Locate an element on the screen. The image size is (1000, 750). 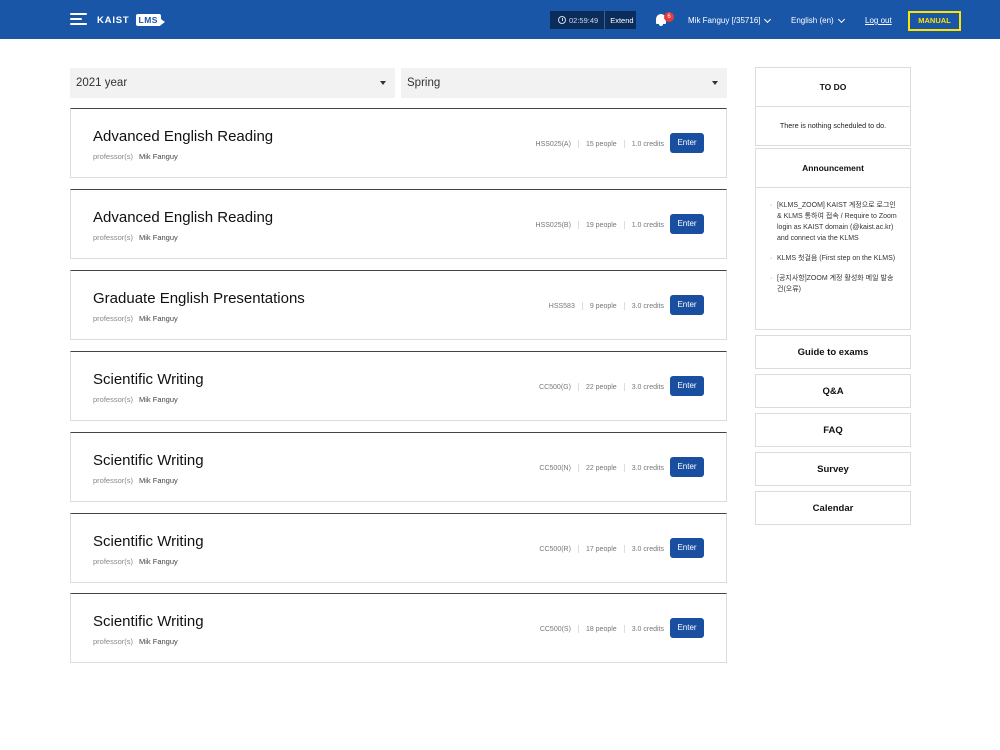
course-meta: CC500(N) 22 people 3.0 credits is located at coordinates (601, 468).